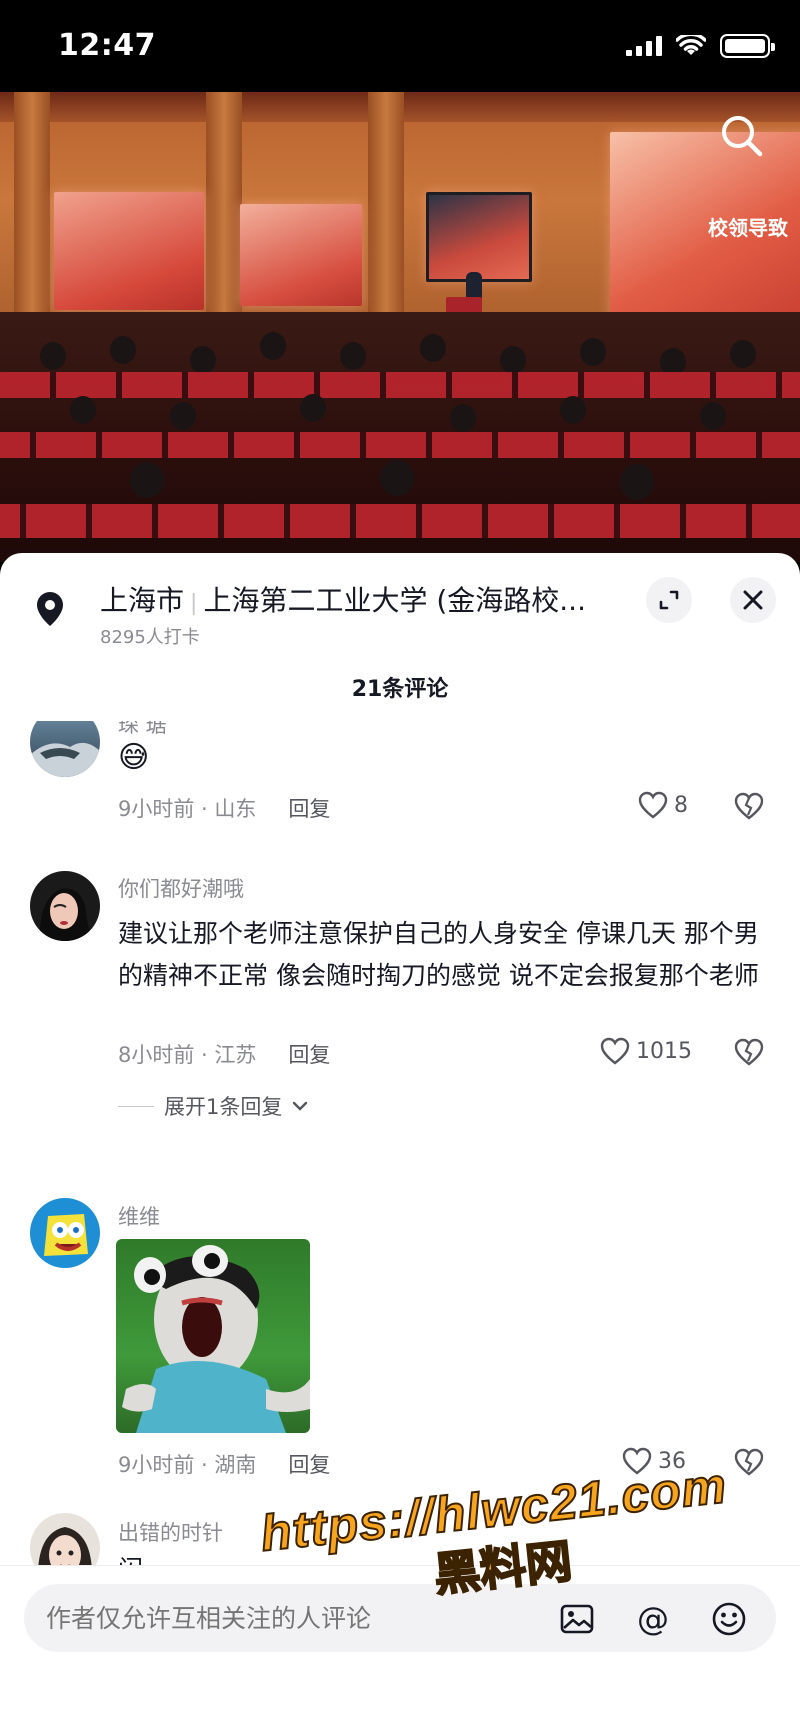 The width and height of the screenshot is (800, 1731). Describe the element at coordinates (400, 689) in the screenshot. I see `comment-count-title: 21条评论` at that location.